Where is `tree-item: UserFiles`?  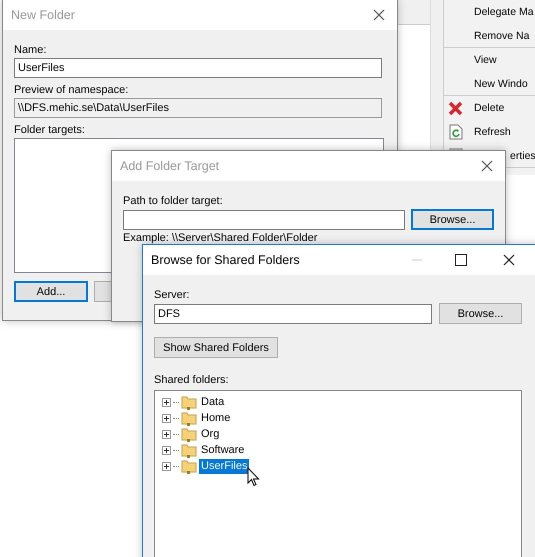 tree-item: UserFiles is located at coordinates (224, 466).